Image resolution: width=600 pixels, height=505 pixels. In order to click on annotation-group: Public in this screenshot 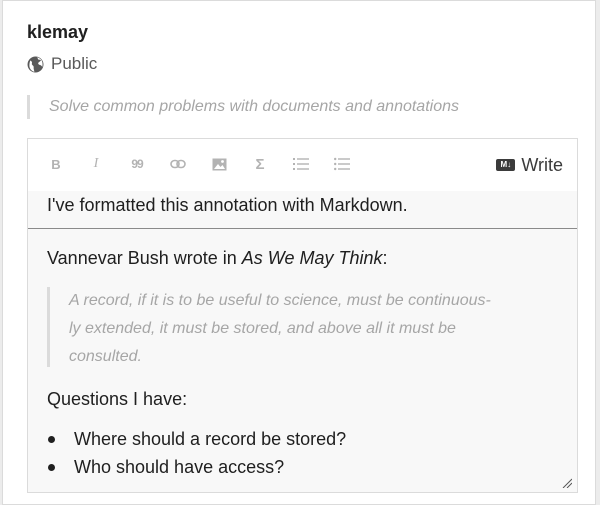, I will do `click(62, 64)`.